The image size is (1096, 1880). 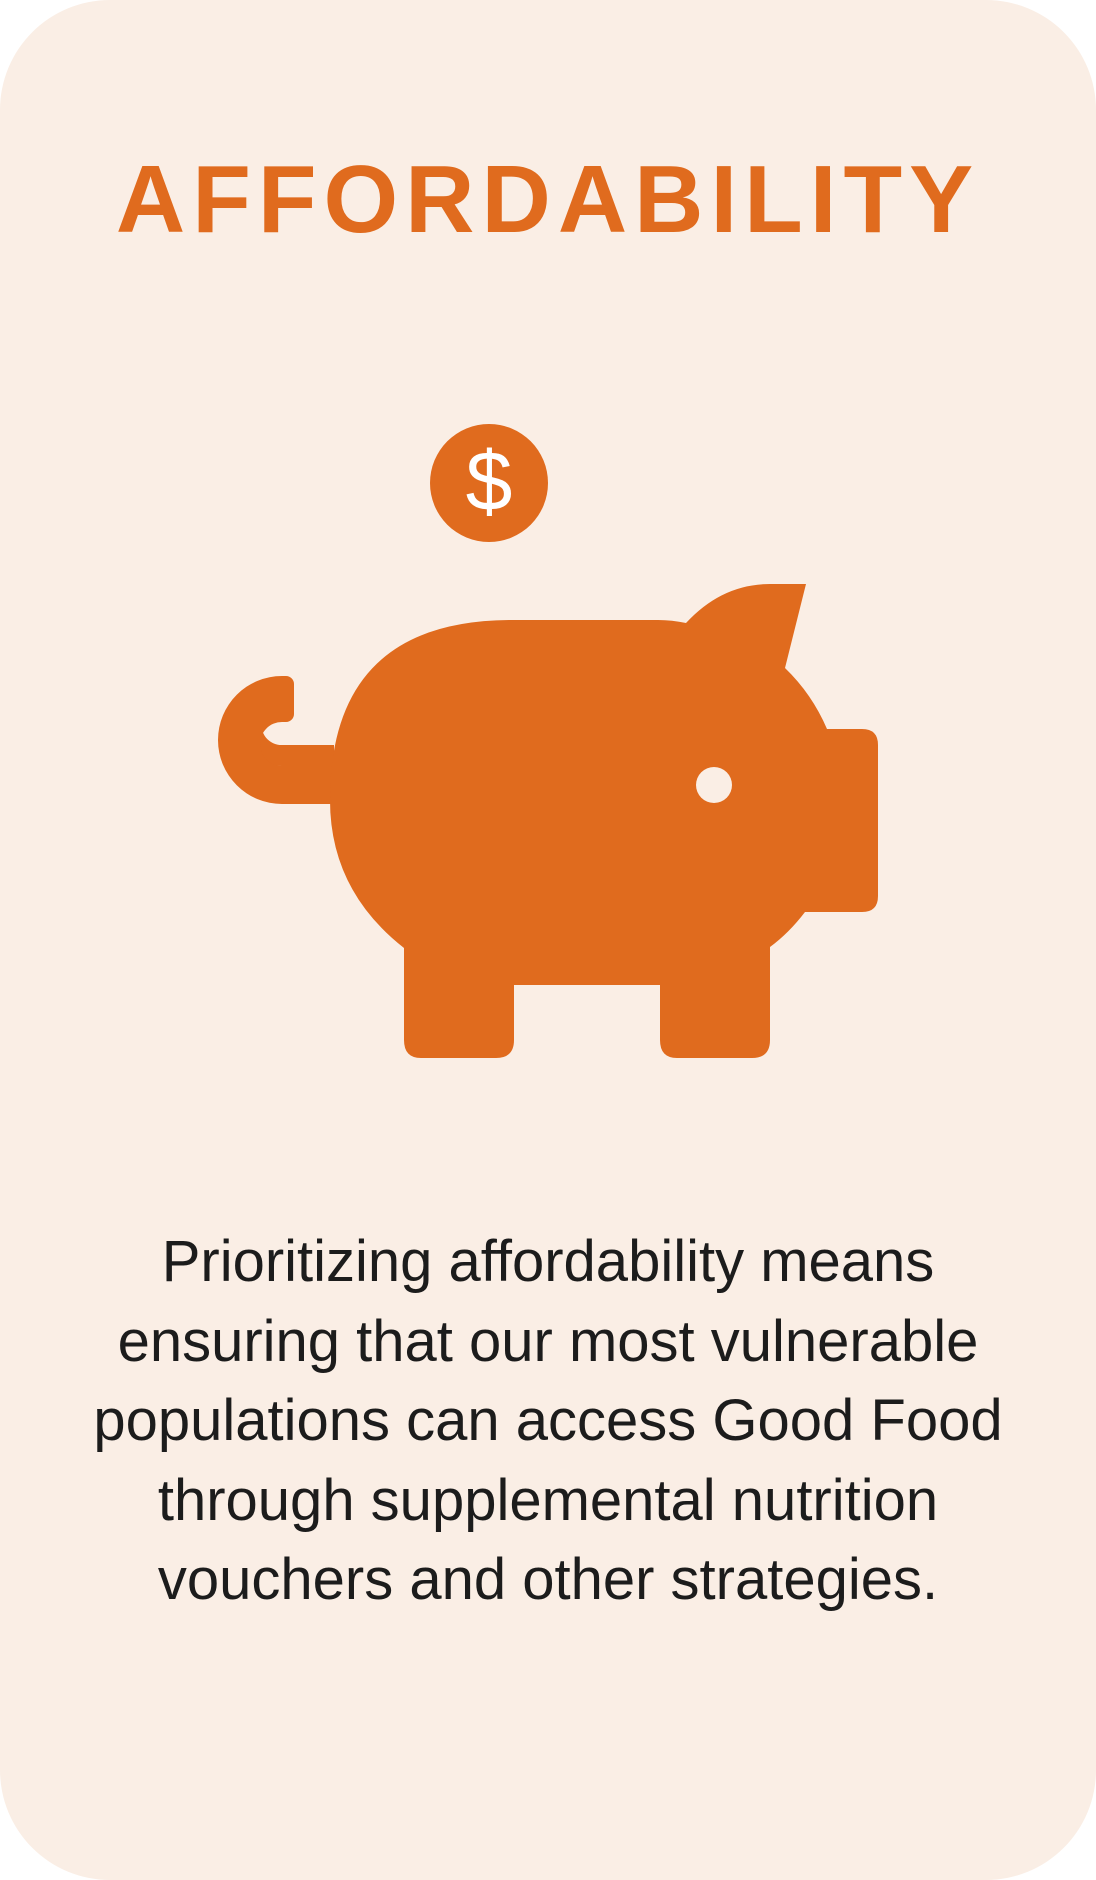 I want to click on card-title: AFFORDABILITY, so click(x=548, y=199).